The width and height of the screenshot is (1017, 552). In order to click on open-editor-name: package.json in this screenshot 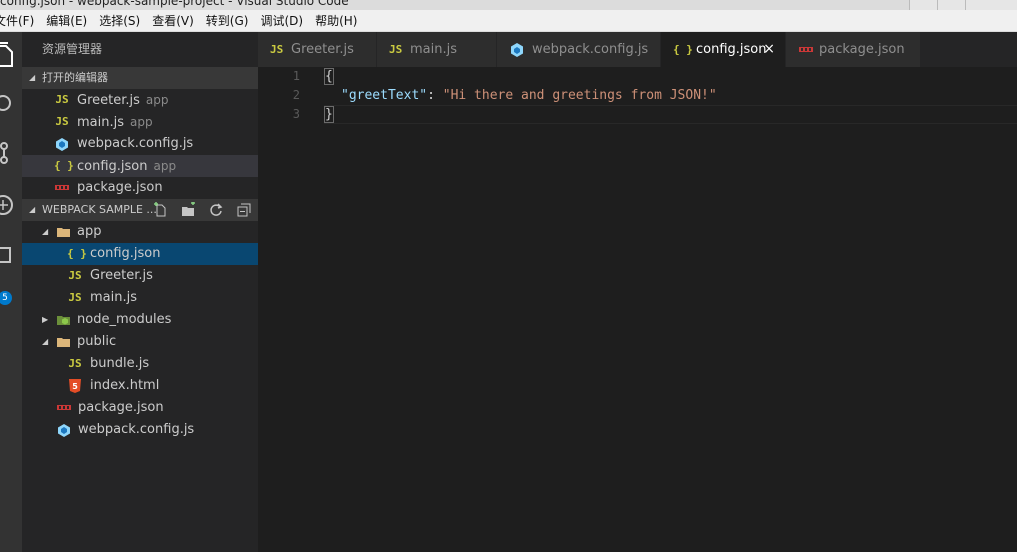, I will do `click(120, 187)`.